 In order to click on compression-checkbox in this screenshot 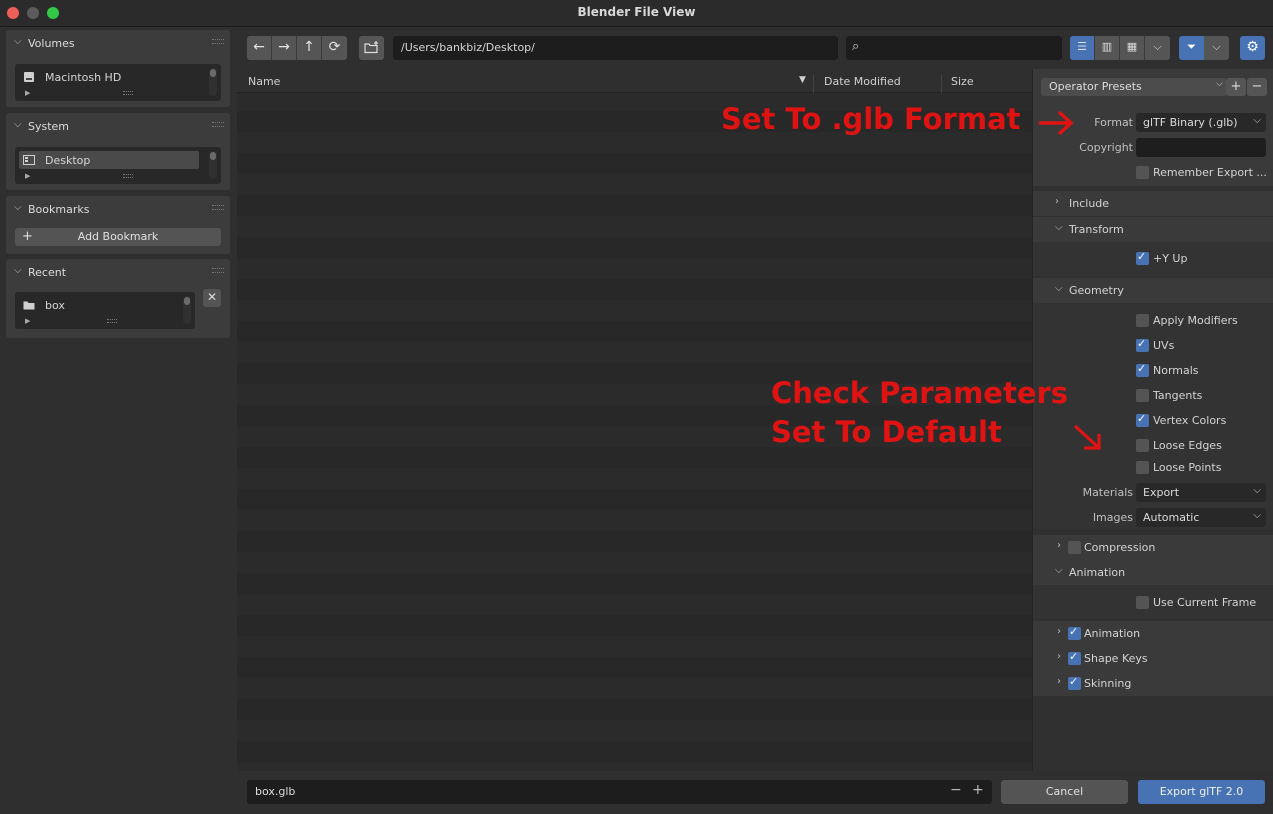, I will do `click(1074, 547)`.